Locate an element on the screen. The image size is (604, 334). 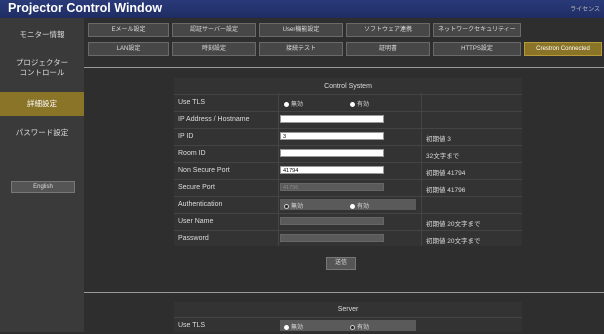
server-use-tls-label: Use TLS is located at coordinates (192, 325).